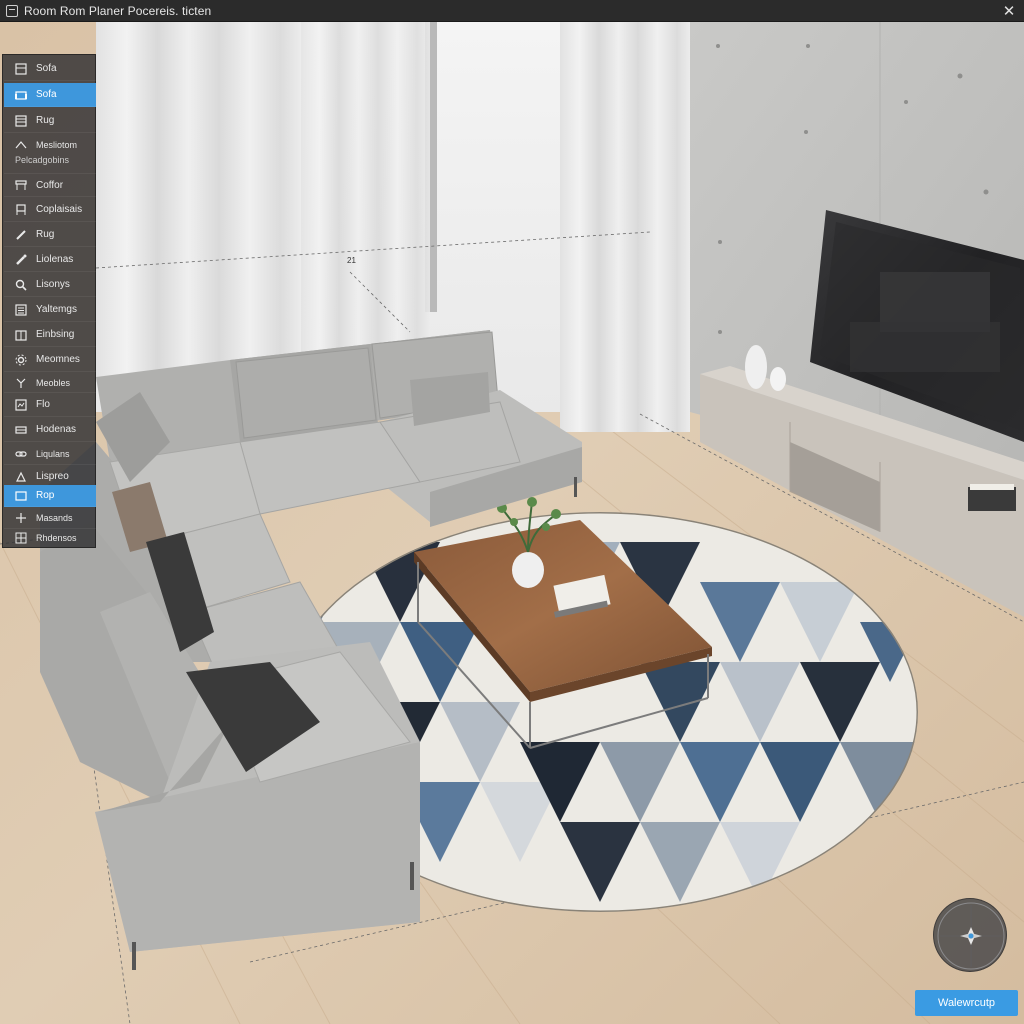  Describe the element at coordinates (351, 260) in the screenshot. I see `dimension-label: 21` at that location.